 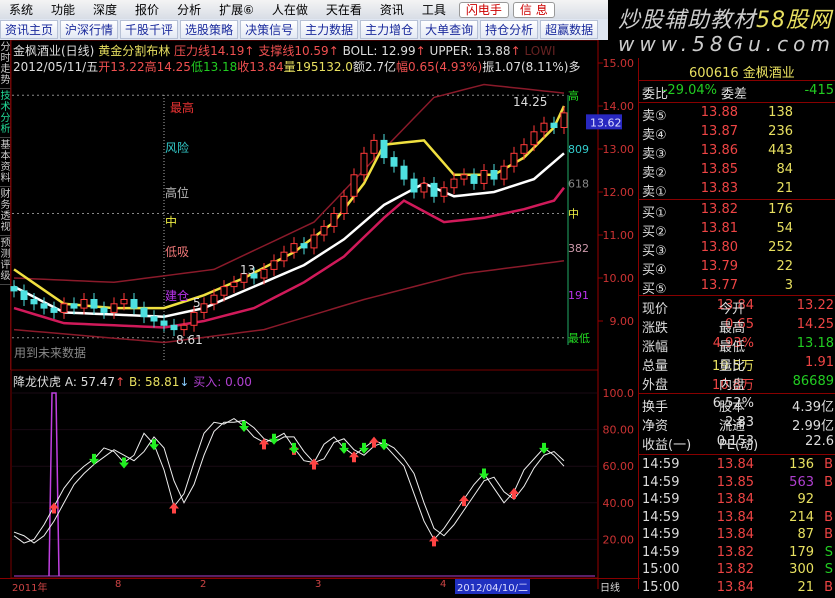 What do you see at coordinates (236, 9) in the screenshot?
I see `menu-item: 扩展⑥` at bounding box center [236, 9].